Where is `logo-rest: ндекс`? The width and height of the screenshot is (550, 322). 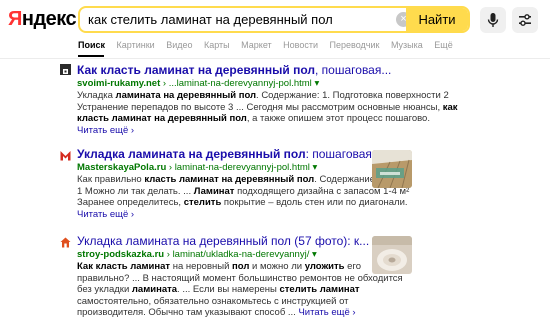
logo-rest: ндекс is located at coordinates (49, 19).